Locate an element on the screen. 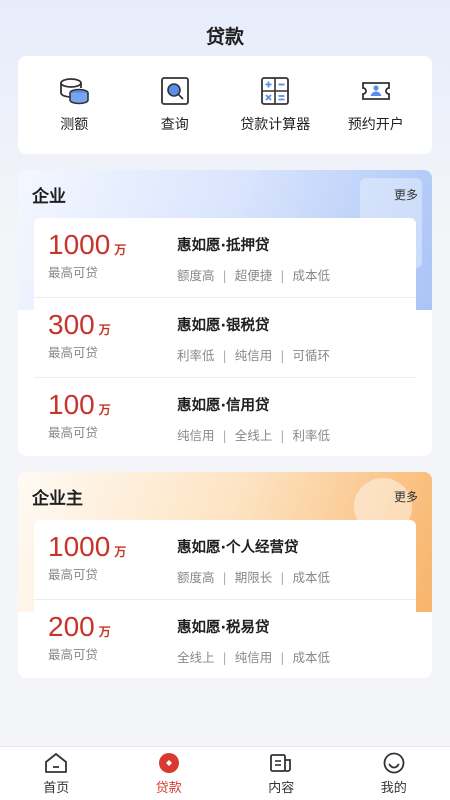 The height and width of the screenshot is (800, 450). tab-label: 我的 is located at coordinates (393, 788).